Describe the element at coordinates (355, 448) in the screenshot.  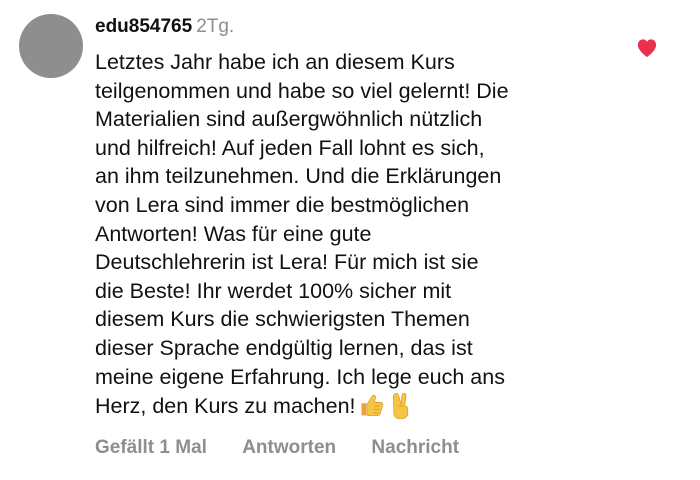
I see `comment-actions: Gefällt 1 Mal Antworten Nachricht` at that location.